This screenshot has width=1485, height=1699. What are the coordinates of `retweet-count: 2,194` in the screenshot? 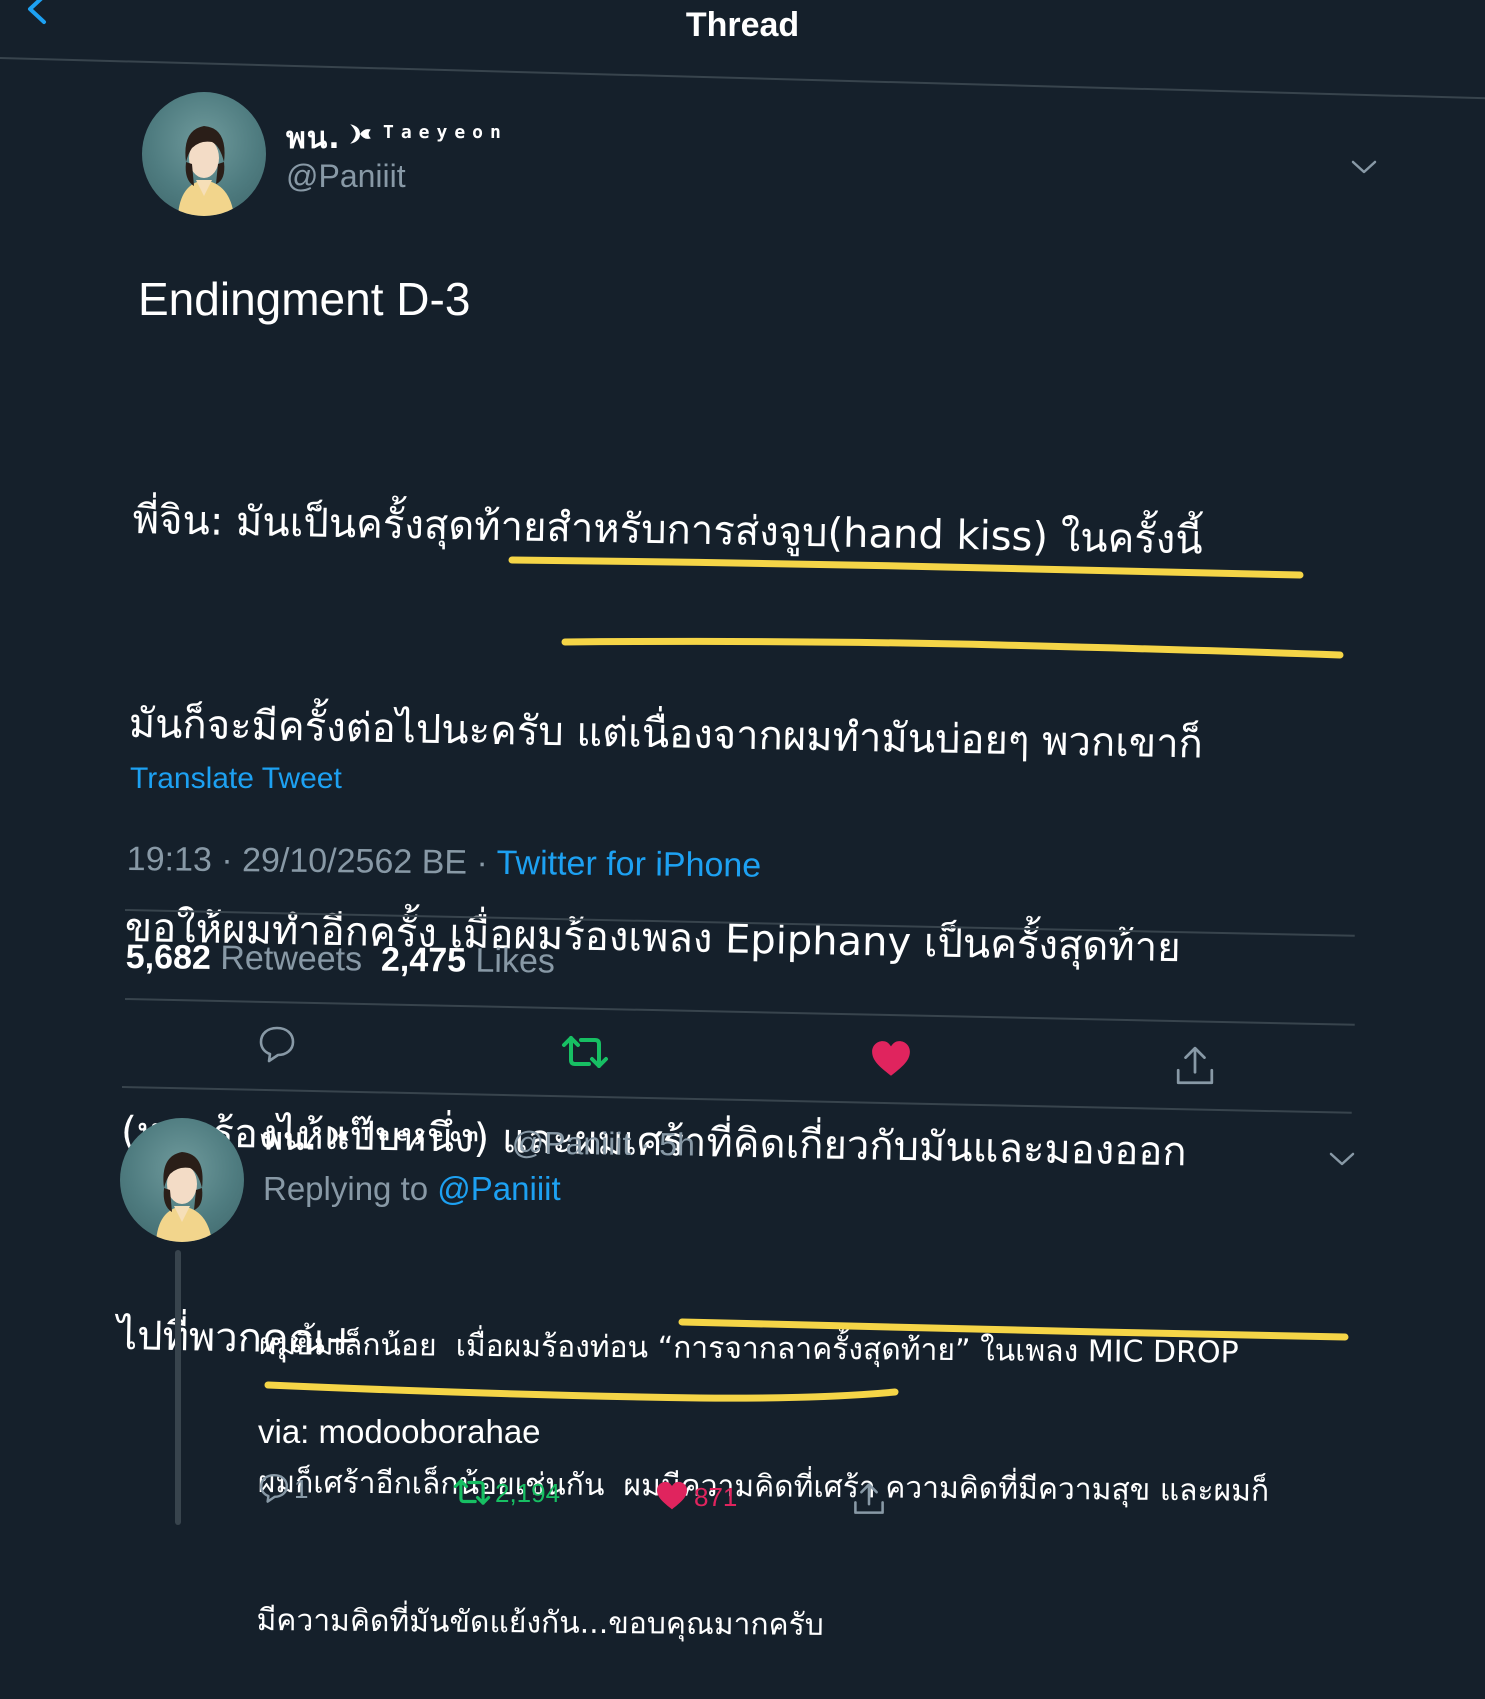 It's located at (527, 1493).